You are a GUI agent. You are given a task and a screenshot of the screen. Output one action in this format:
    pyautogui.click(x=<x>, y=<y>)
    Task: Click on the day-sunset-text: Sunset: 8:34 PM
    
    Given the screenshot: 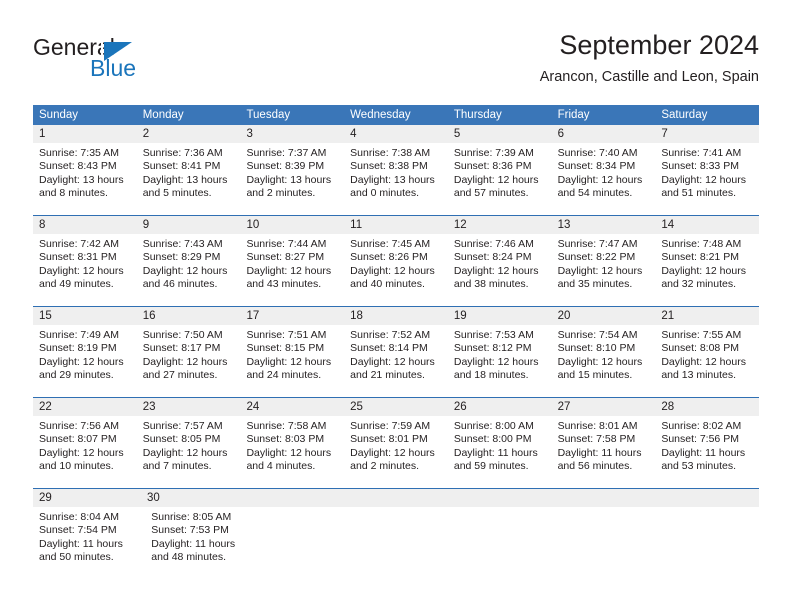 What is the action you would take?
    pyautogui.click(x=596, y=166)
    